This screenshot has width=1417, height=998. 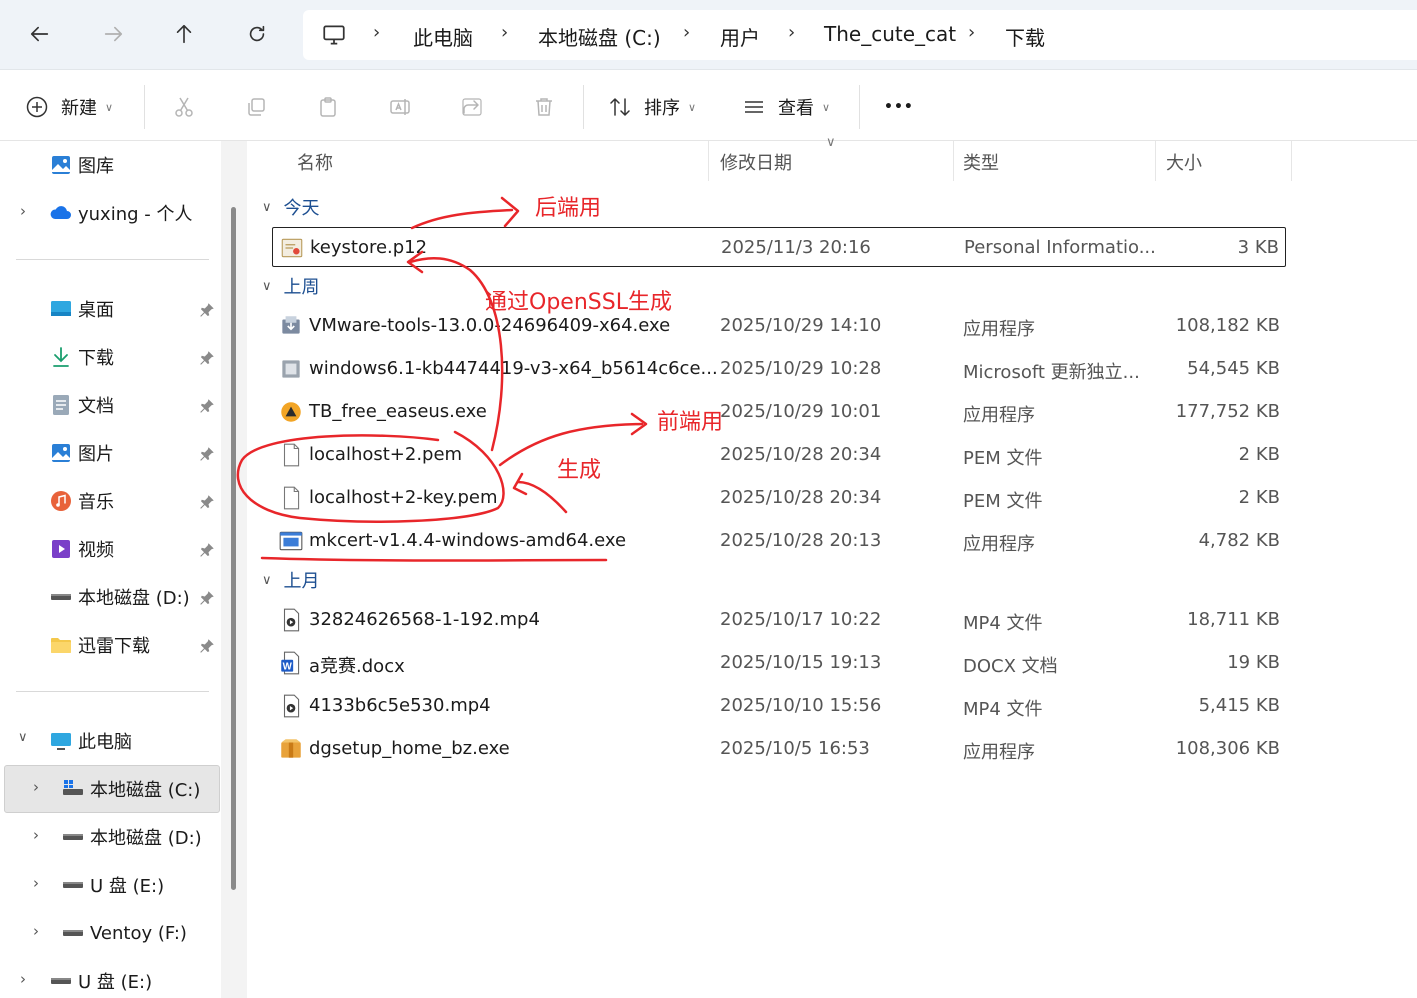 I want to click on music-icon, so click(x=61, y=501).